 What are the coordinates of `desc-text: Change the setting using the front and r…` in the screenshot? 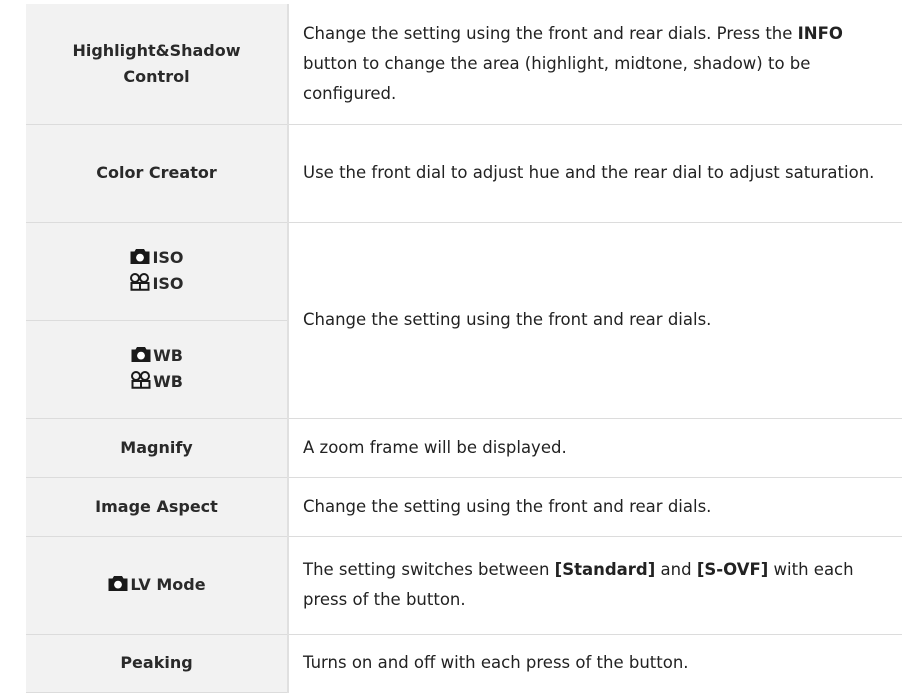 It's located at (550, 33).